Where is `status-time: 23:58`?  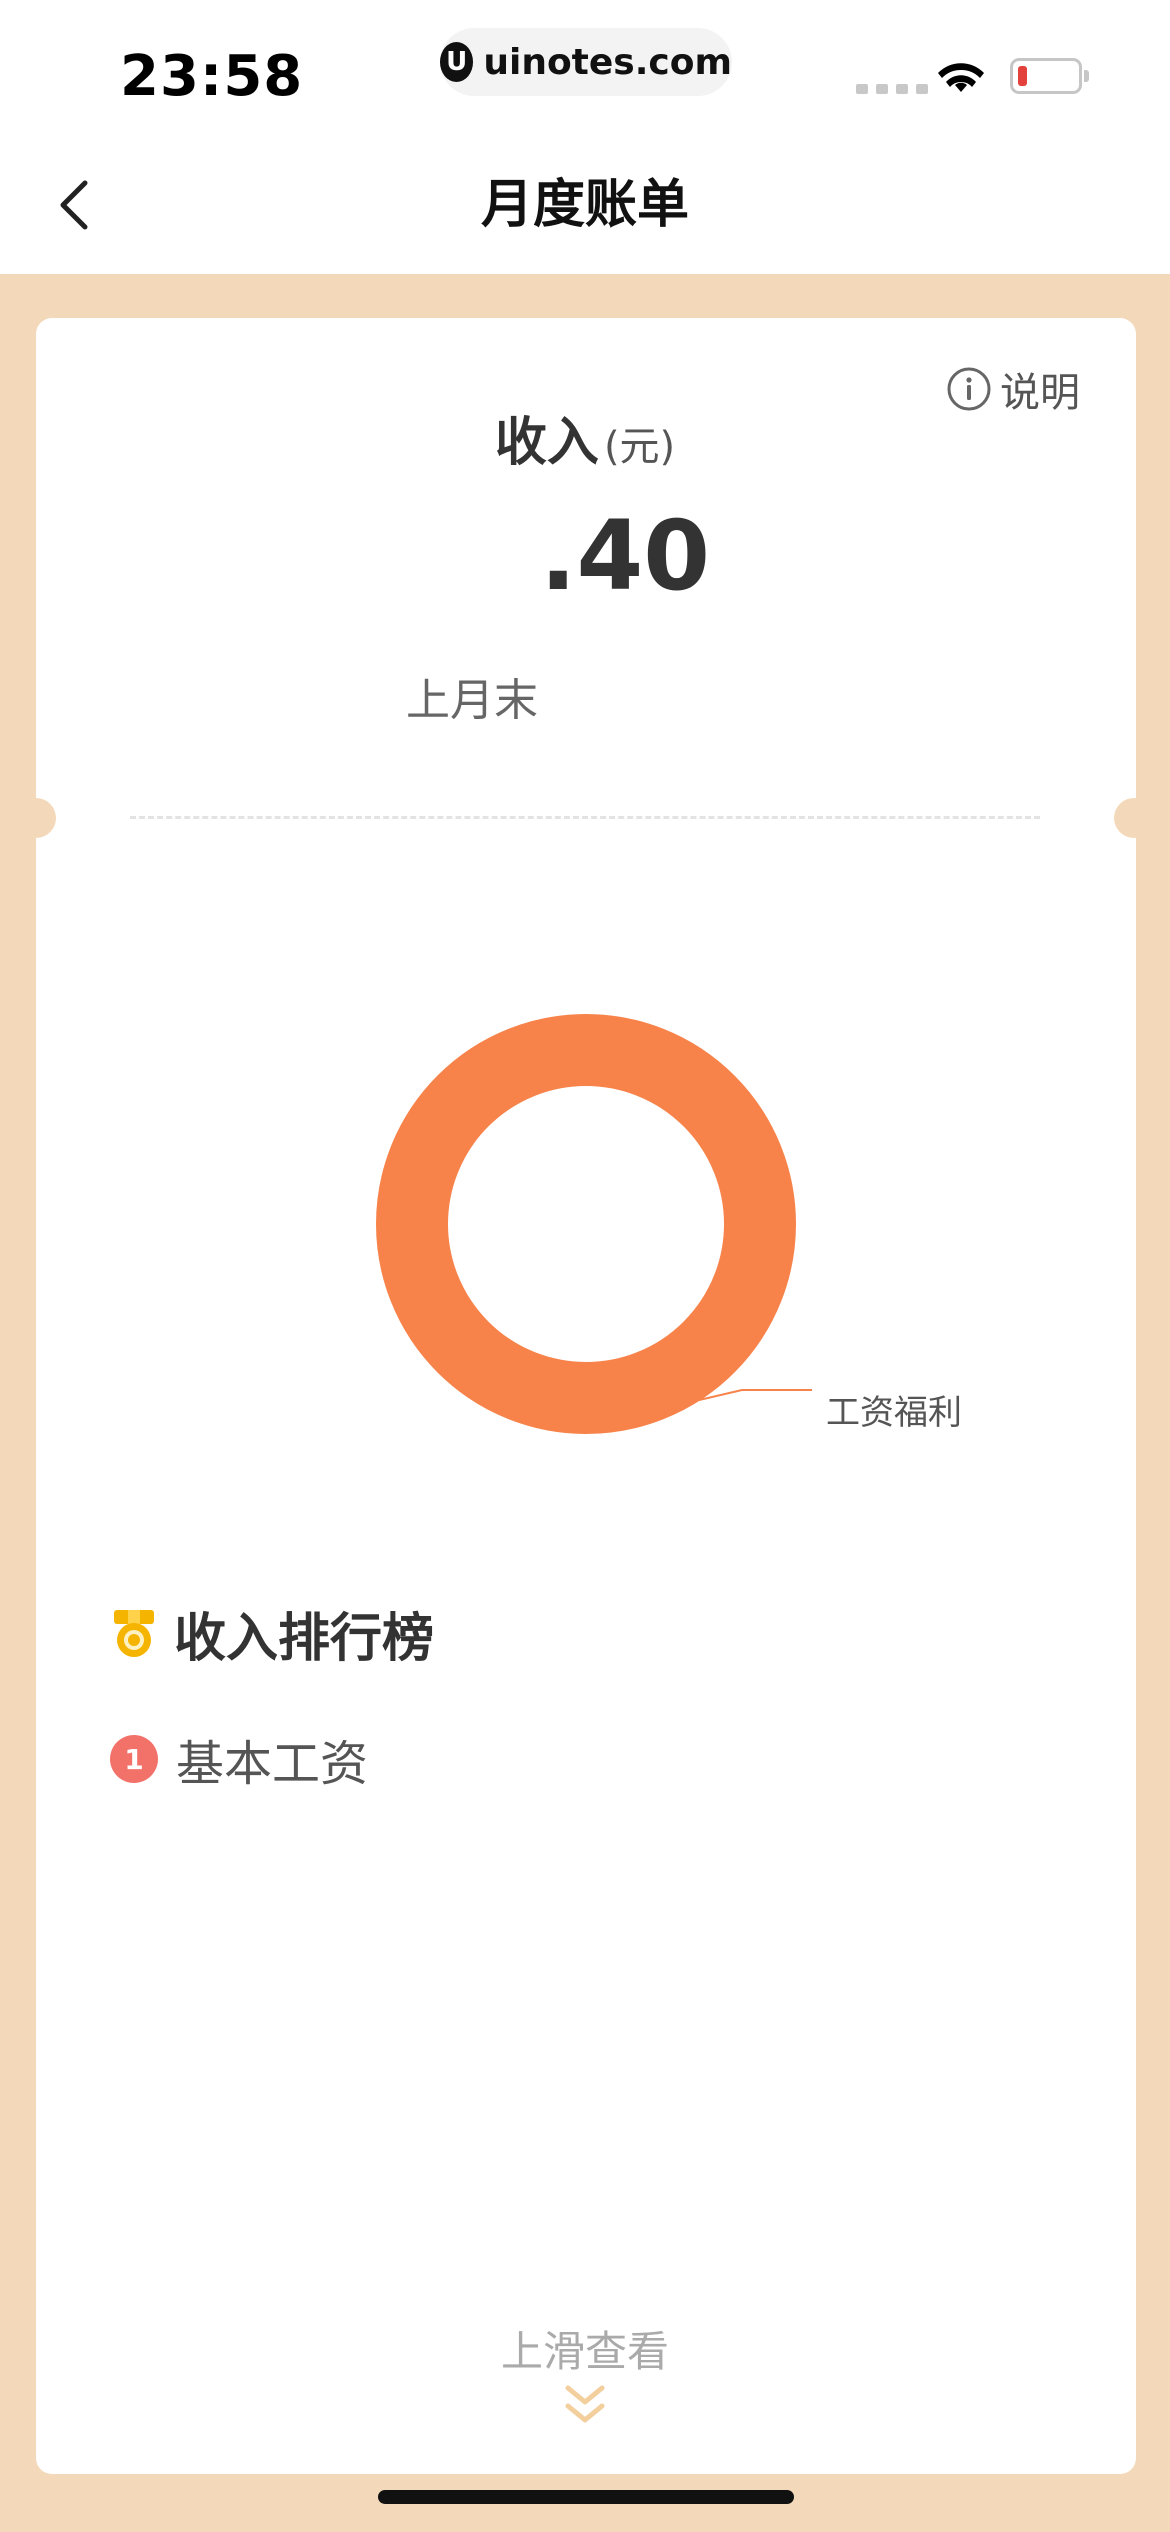 status-time: 23:58 is located at coordinates (212, 76).